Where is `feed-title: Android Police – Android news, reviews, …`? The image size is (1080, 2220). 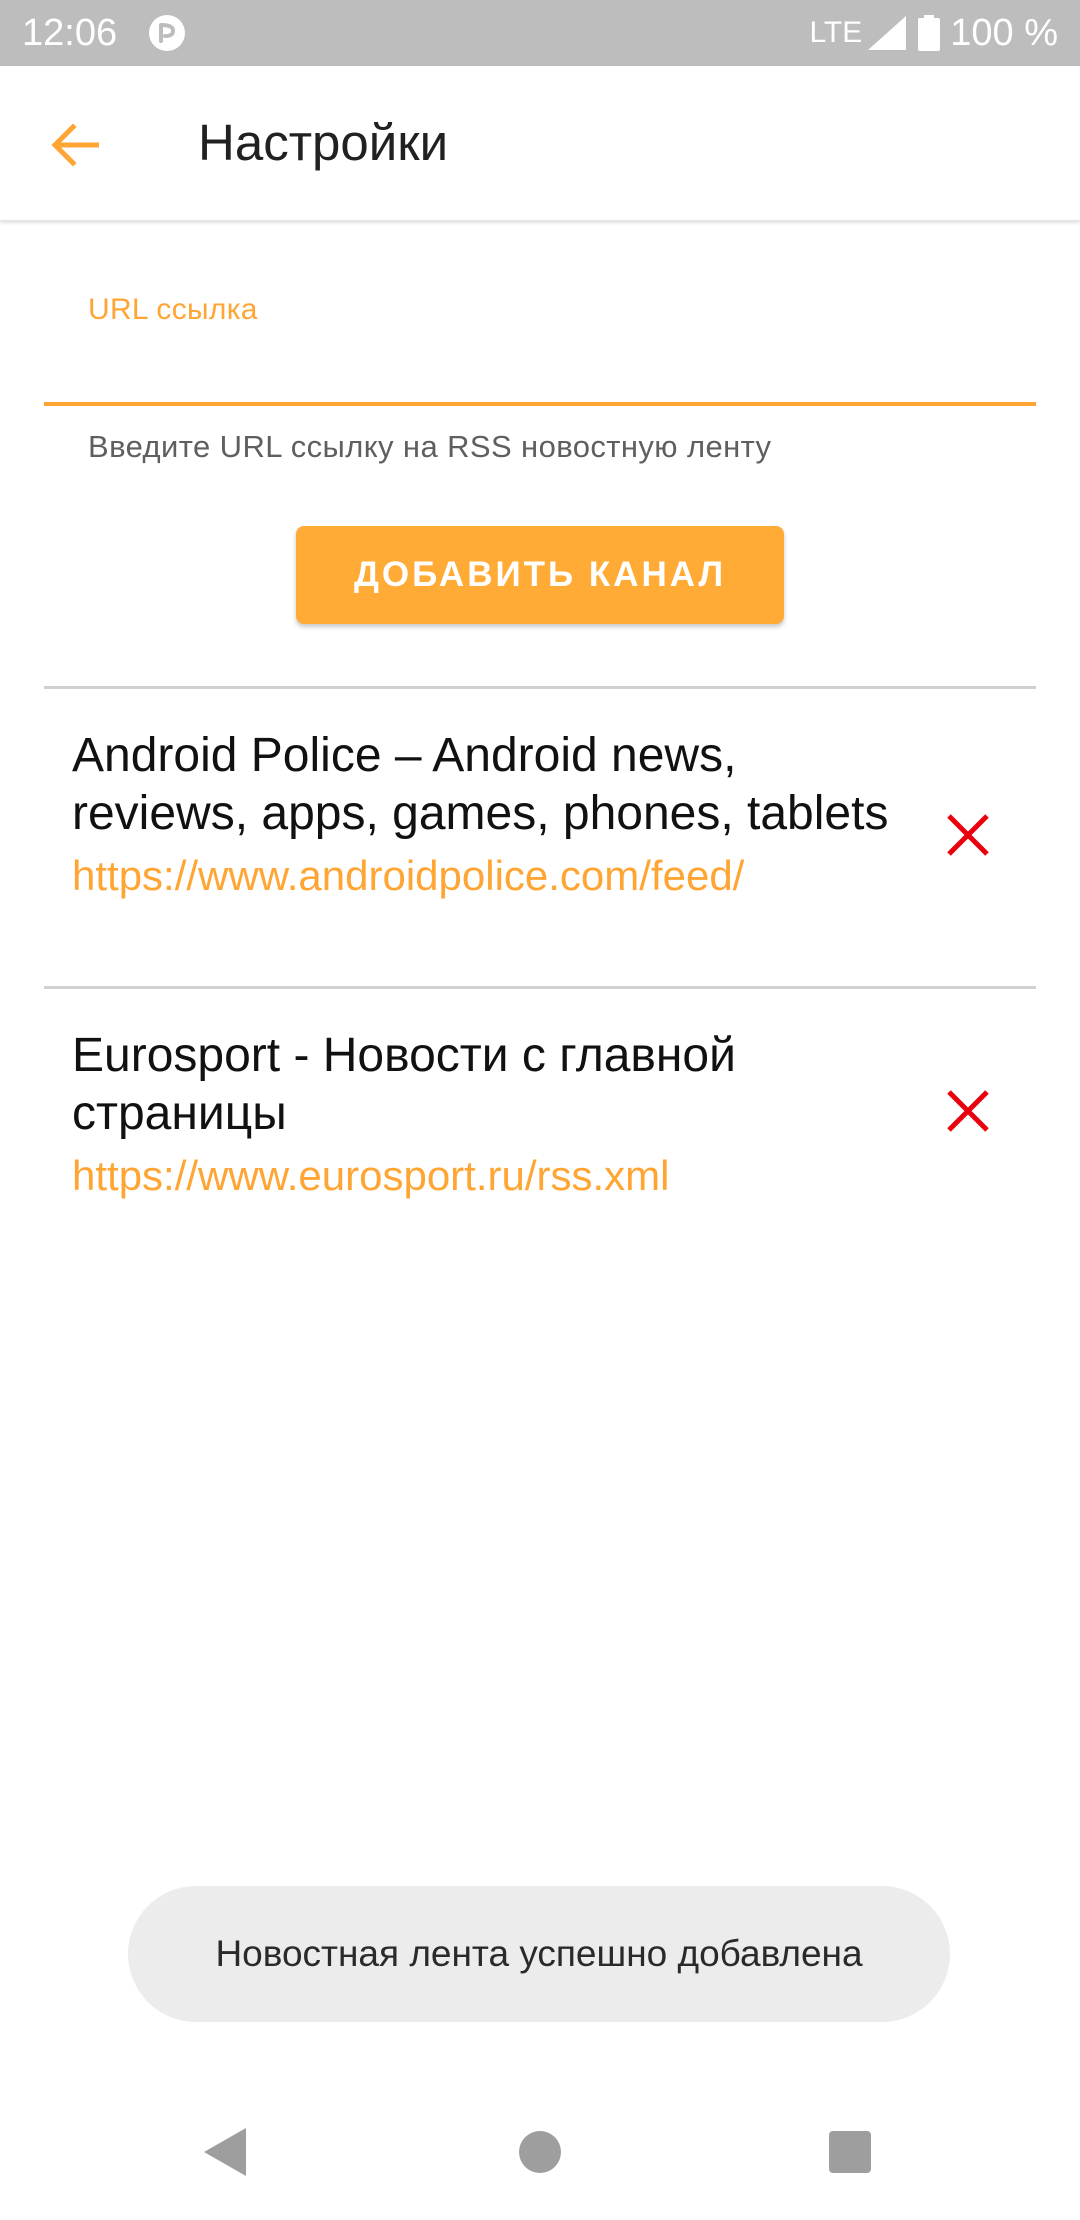 feed-title: Android Police – Android news, reviews, … is located at coordinates (480, 784).